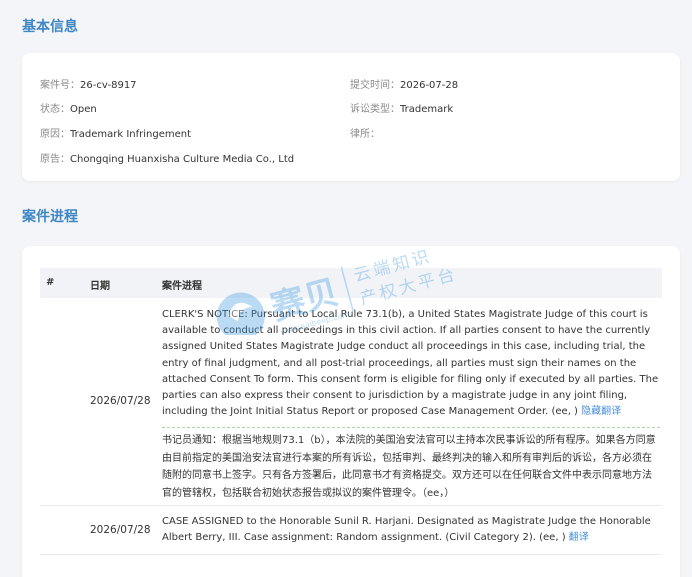 Image resolution: width=692 pixels, height=577 pixels. I want to click on lawyer-label: 律所：, so click(365, 134).